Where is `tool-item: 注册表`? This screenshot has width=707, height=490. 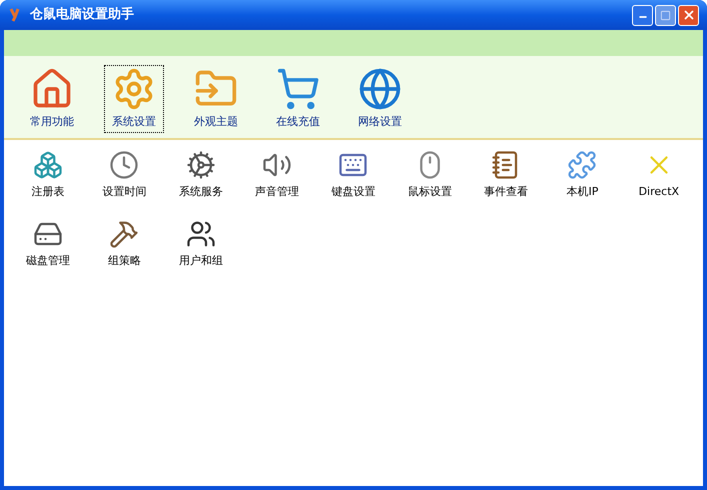
tool-item: 注册表 is located at coordinates (48, 175).